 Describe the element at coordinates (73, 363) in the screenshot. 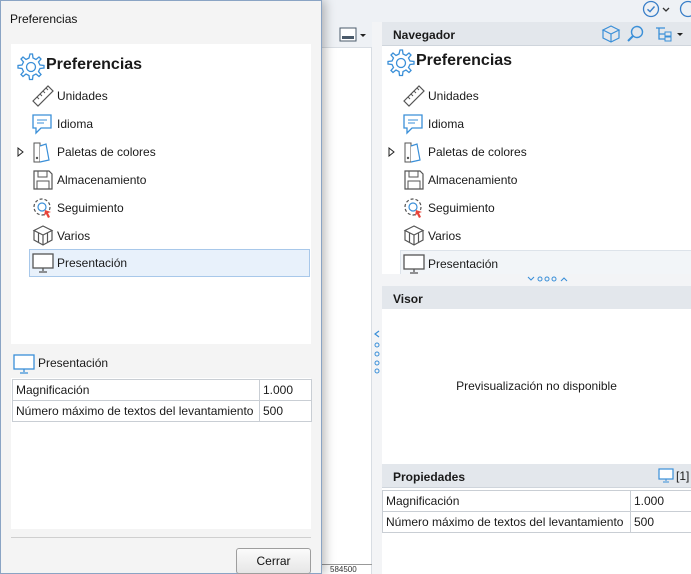

I see `section-title: Presentación` at that location.